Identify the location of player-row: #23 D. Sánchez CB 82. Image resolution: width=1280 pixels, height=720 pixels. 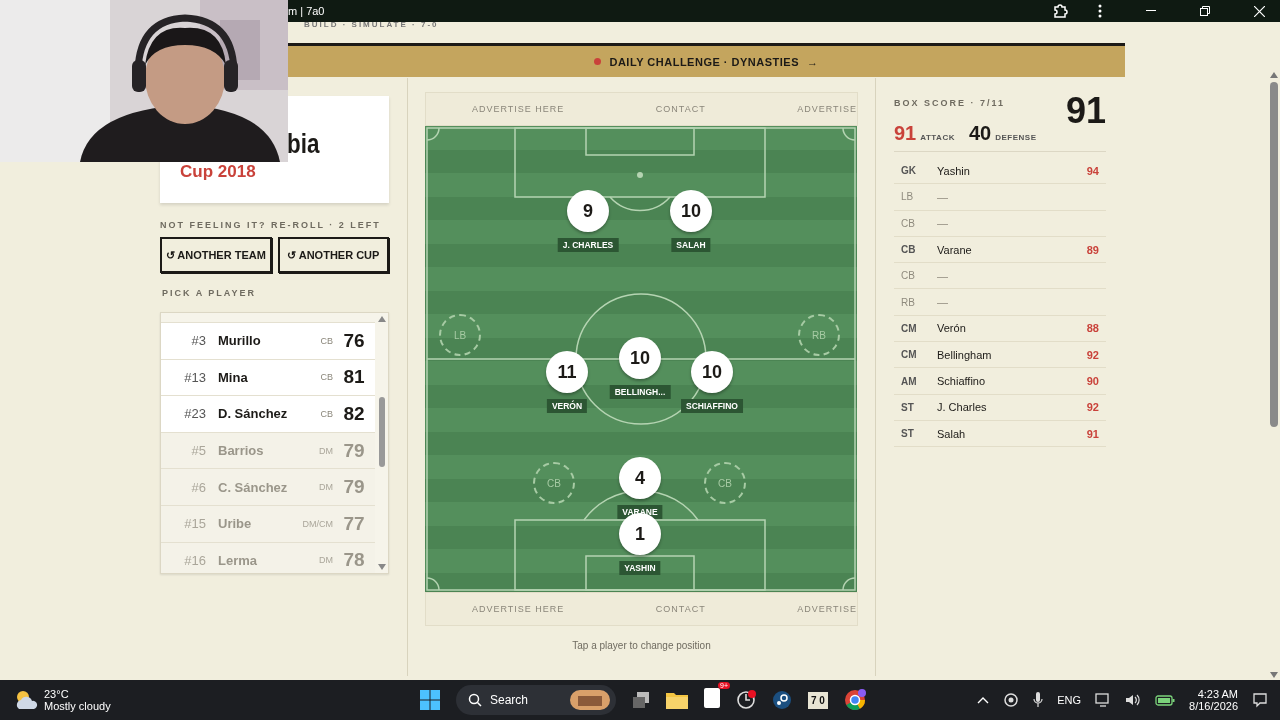
(268, 413).